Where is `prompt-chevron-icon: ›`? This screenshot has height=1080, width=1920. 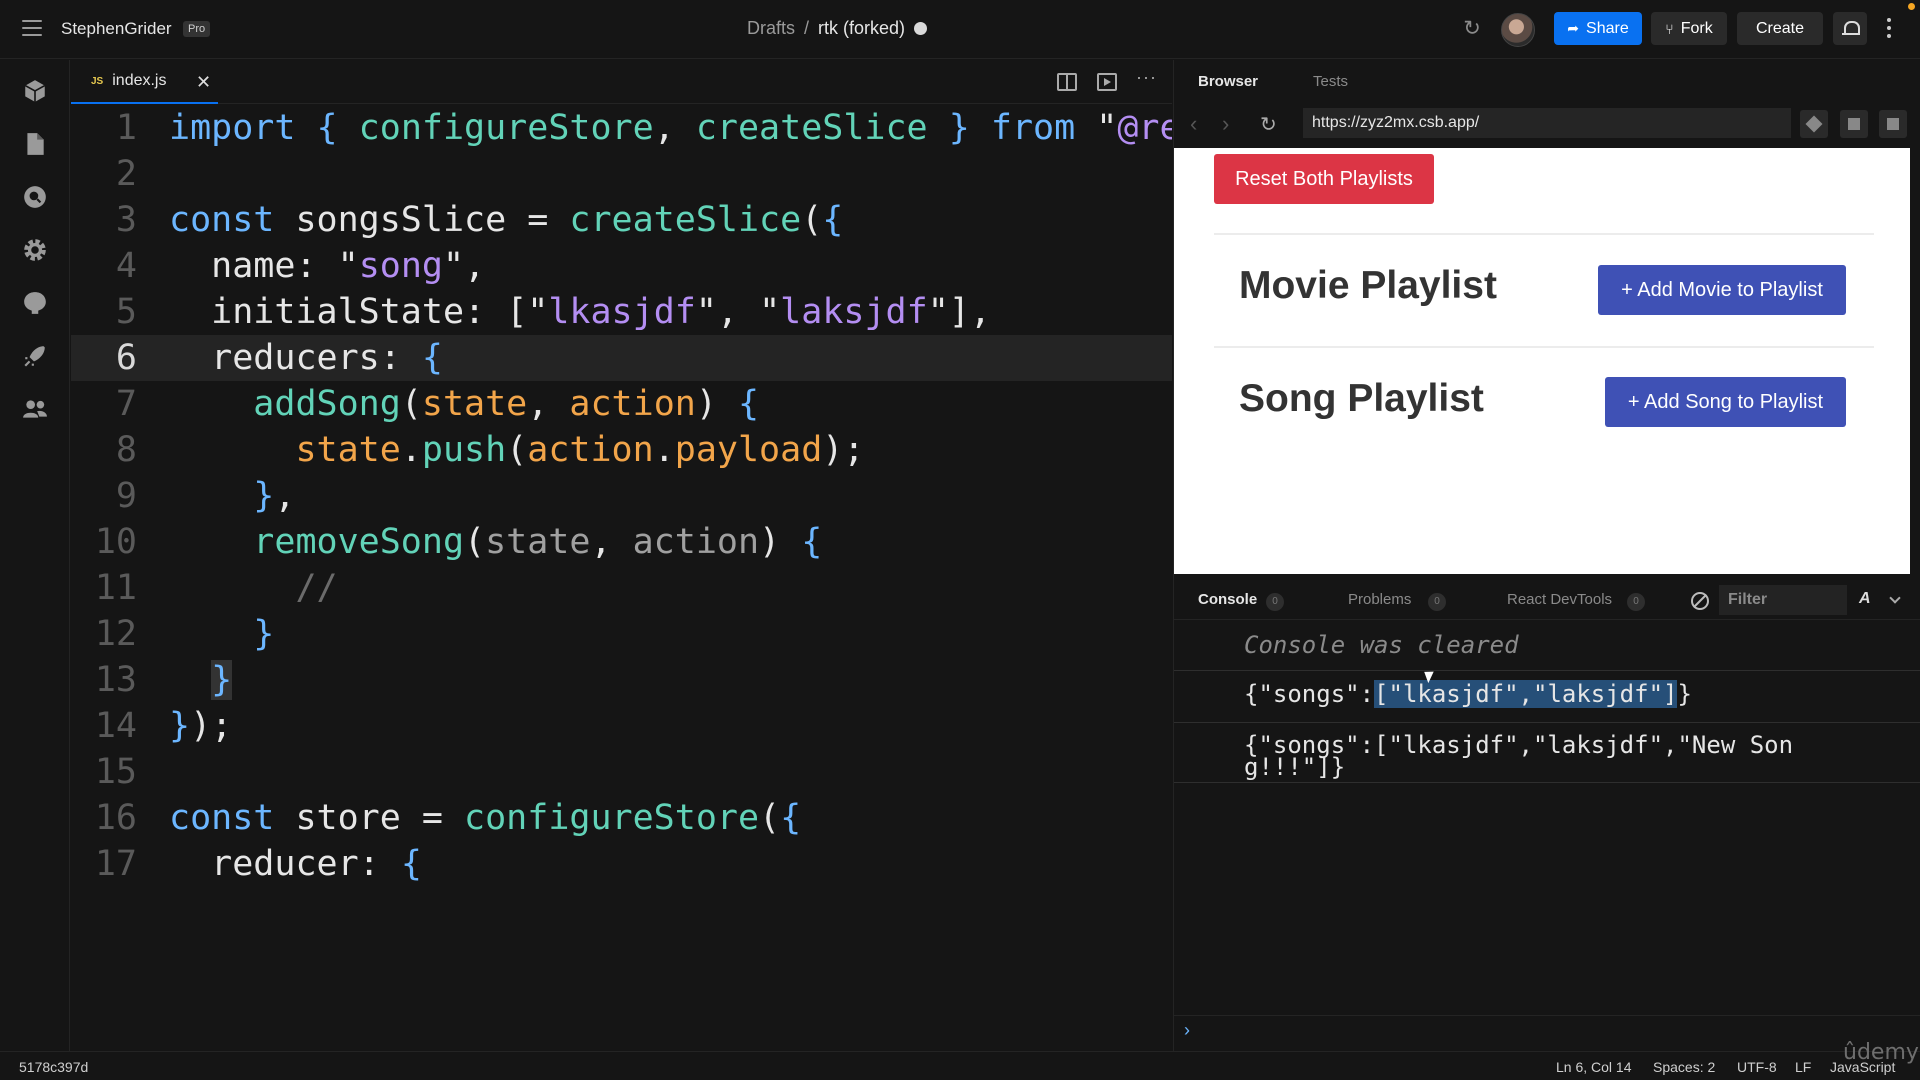 prompt-chevron-icon: › is located at coordinates (1187, 1030).